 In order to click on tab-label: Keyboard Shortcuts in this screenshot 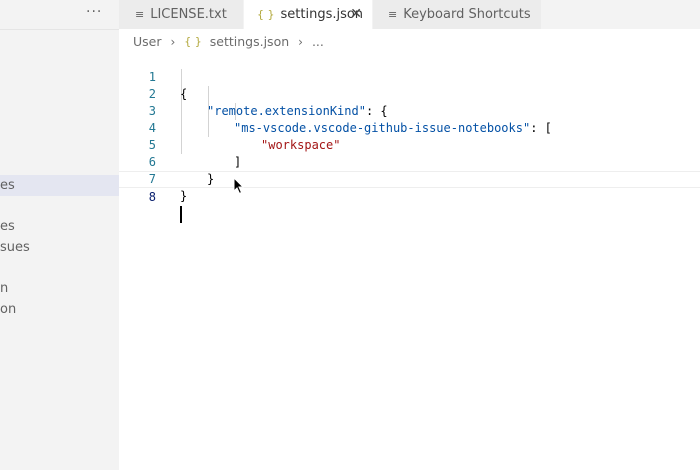, I will do `click(467, 14)`.